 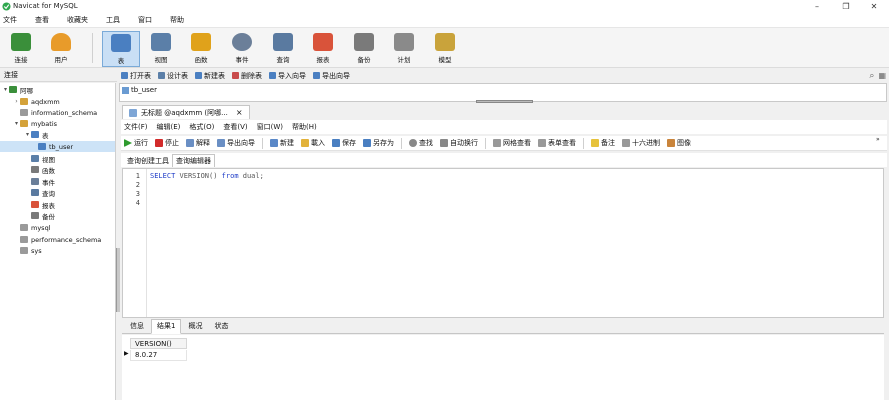 What do you see at coordinates (287, 76) in the screenshot?
I see `import-wizard-button: 导入向导` at bounding box center [287, 76].